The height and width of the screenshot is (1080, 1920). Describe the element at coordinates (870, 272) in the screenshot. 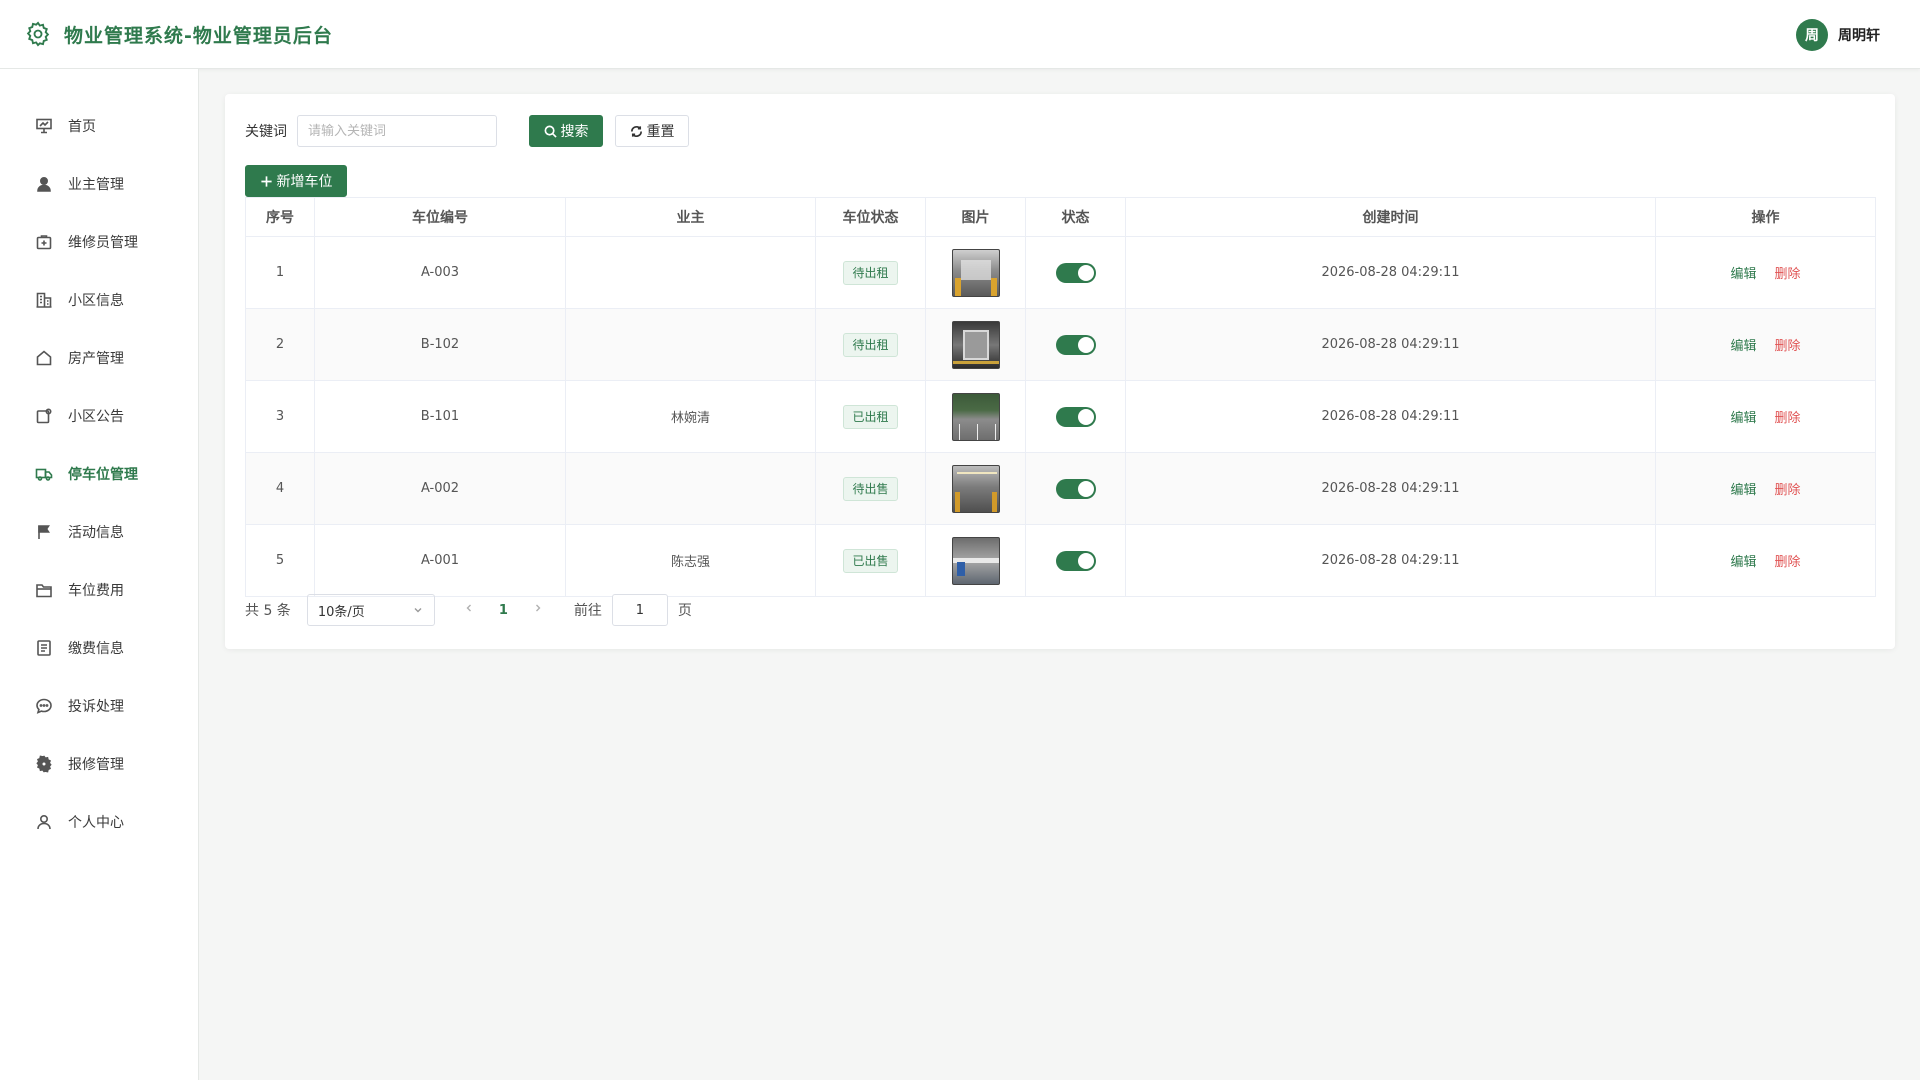

I see `status-cell: 待出租` at that location.